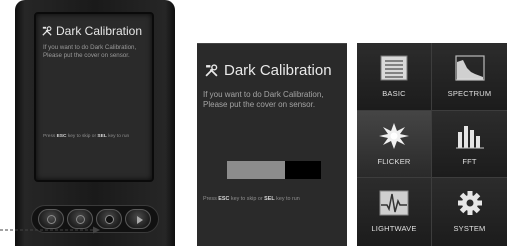 The height and width of the screenshot is (246, 507). What do you see at coordinates (256, 170) in the screenshot?
I see `calibration-progress-fill` at bounding box center [256, 170].